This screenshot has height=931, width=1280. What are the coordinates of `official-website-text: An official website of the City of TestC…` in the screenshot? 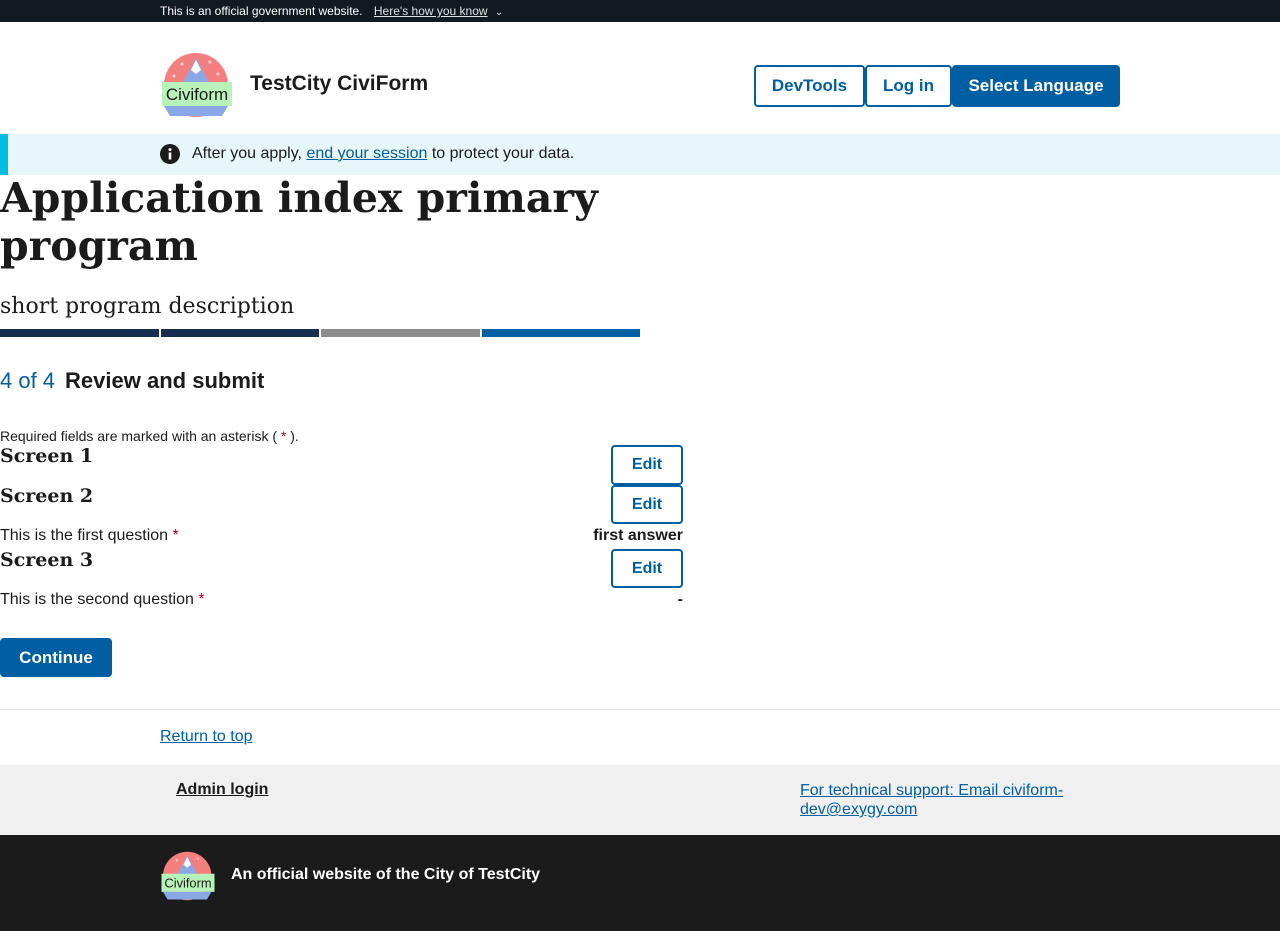 It's located at (386, 874).